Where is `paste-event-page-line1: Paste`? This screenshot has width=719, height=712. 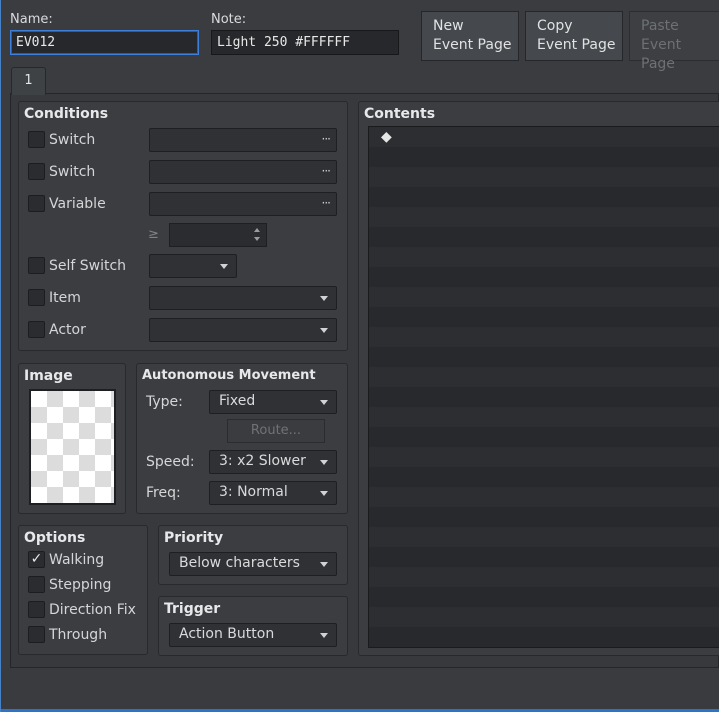 paste-event-page-line1: Paste is located at coordinates (660, 26).